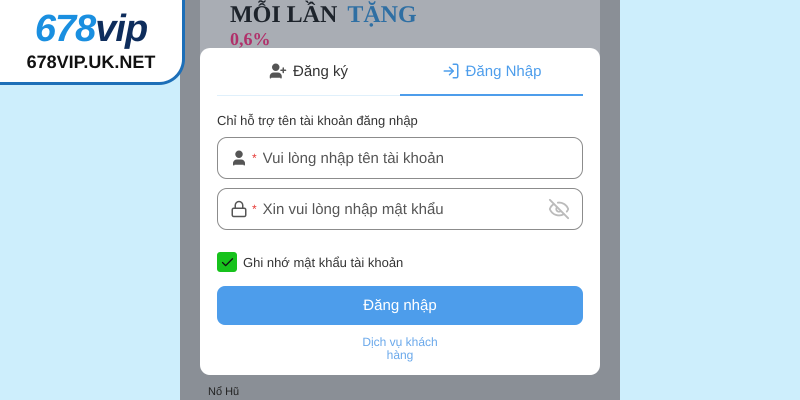  Describe the element at coordinates (65, 29) in the screenshot. I see `logo-number: 678` at that location.